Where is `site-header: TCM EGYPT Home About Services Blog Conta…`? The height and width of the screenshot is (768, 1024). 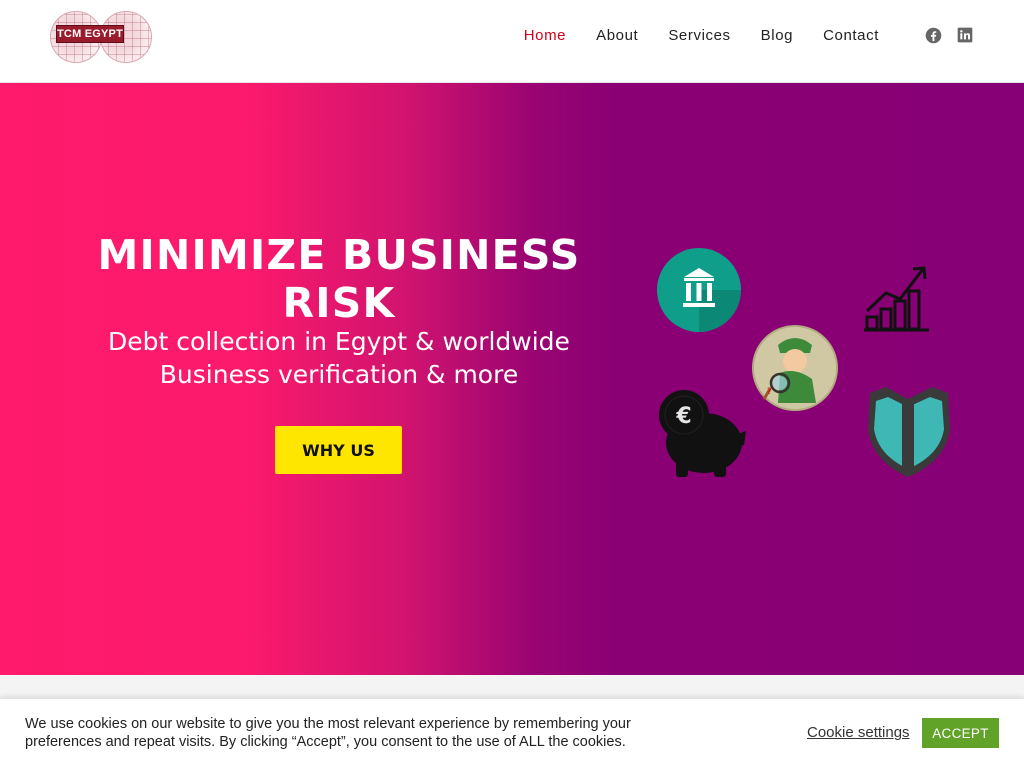 site-header: TCM EGYPT Home About Services Blog Conta… is located at coordinates (512, 41).